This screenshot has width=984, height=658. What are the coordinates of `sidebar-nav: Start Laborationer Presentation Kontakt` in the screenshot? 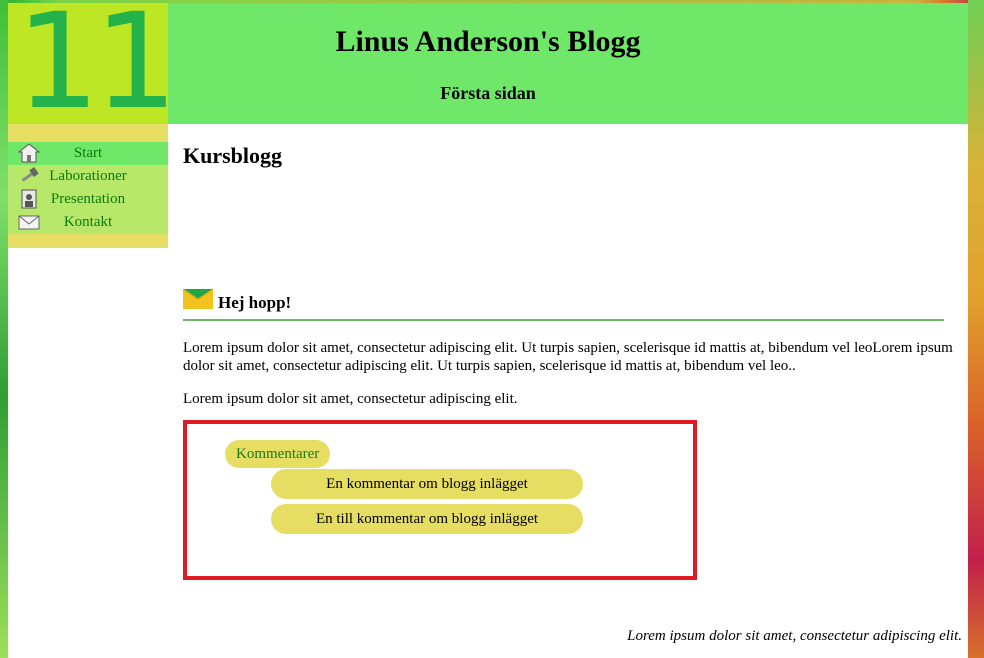 It's located at (88, 186).